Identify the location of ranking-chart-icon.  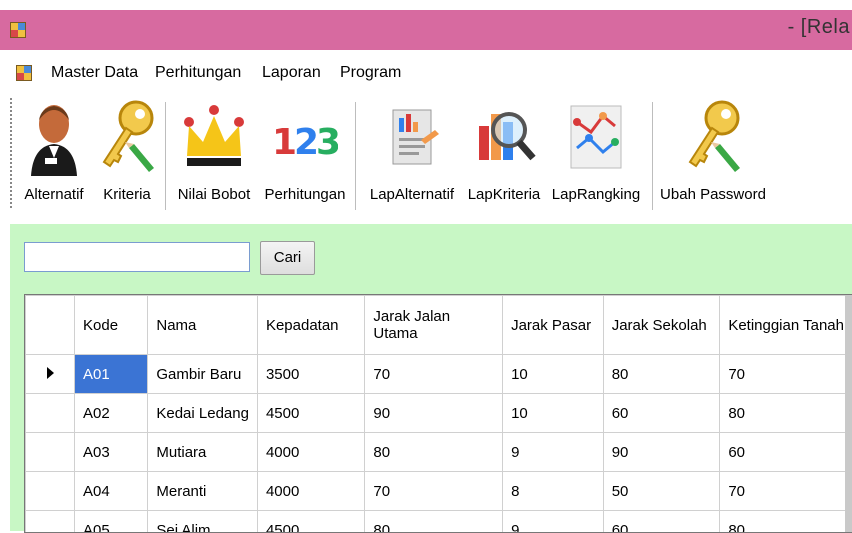
(596, 136).